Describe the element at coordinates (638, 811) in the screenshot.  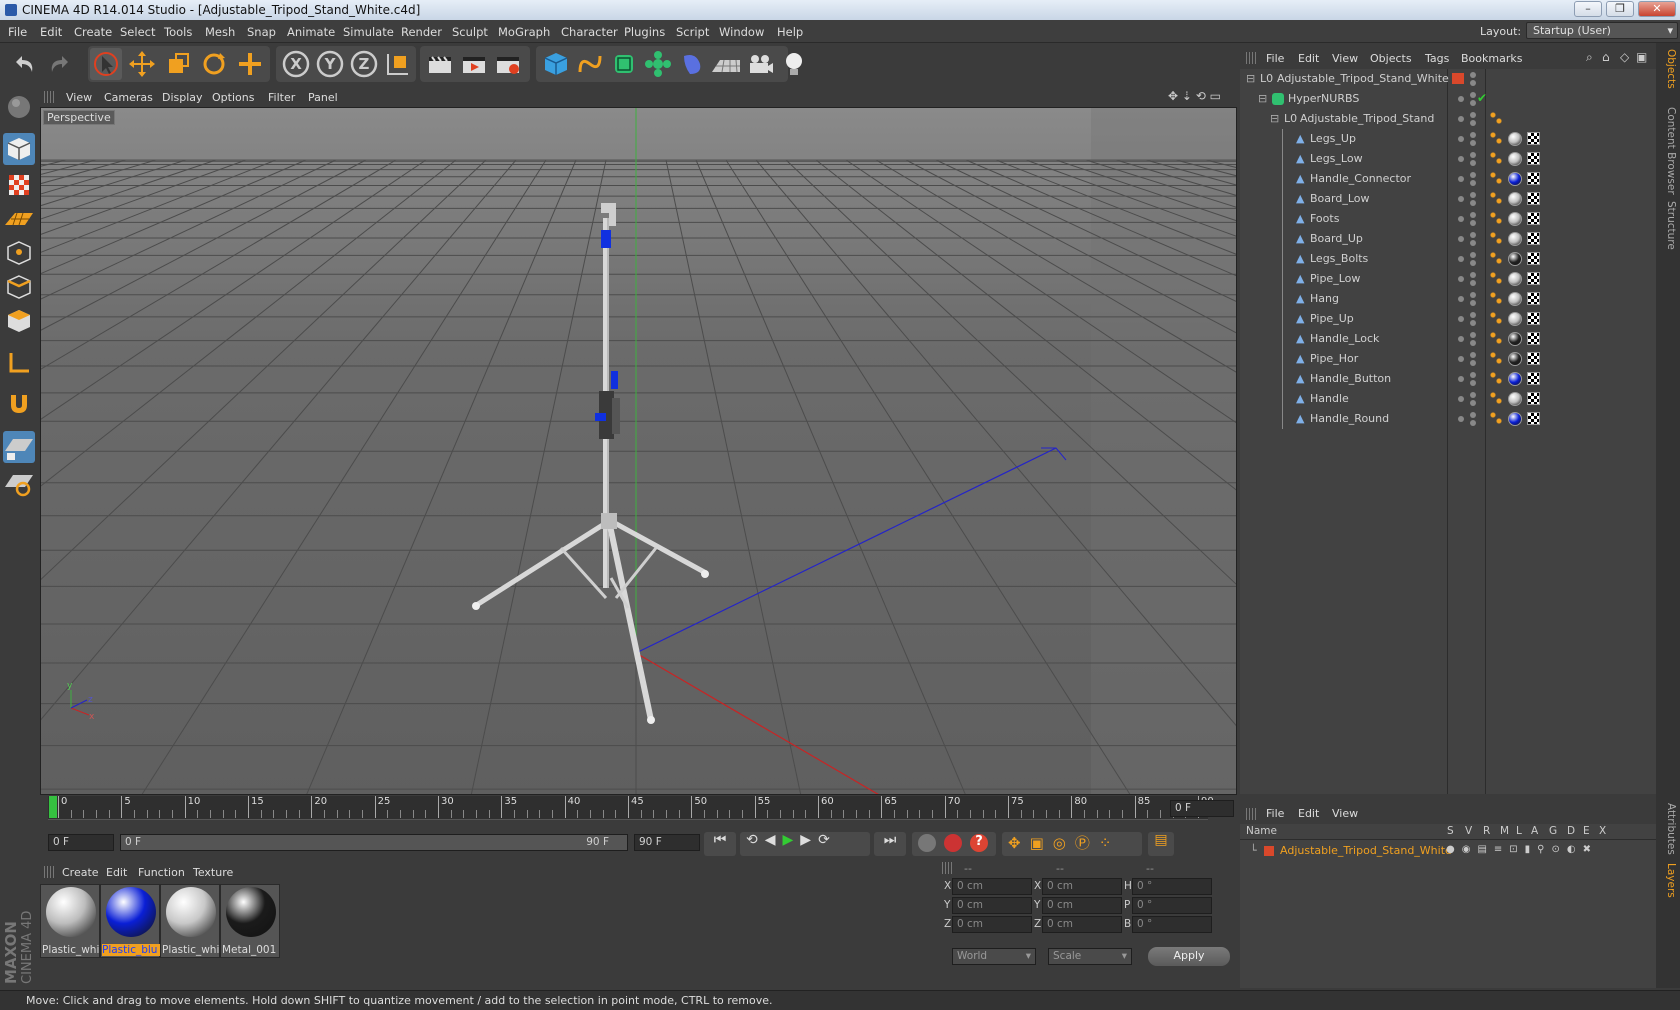
I see `timeline-ruler: 051015202530354045505560657075808590 0 F` at that location.